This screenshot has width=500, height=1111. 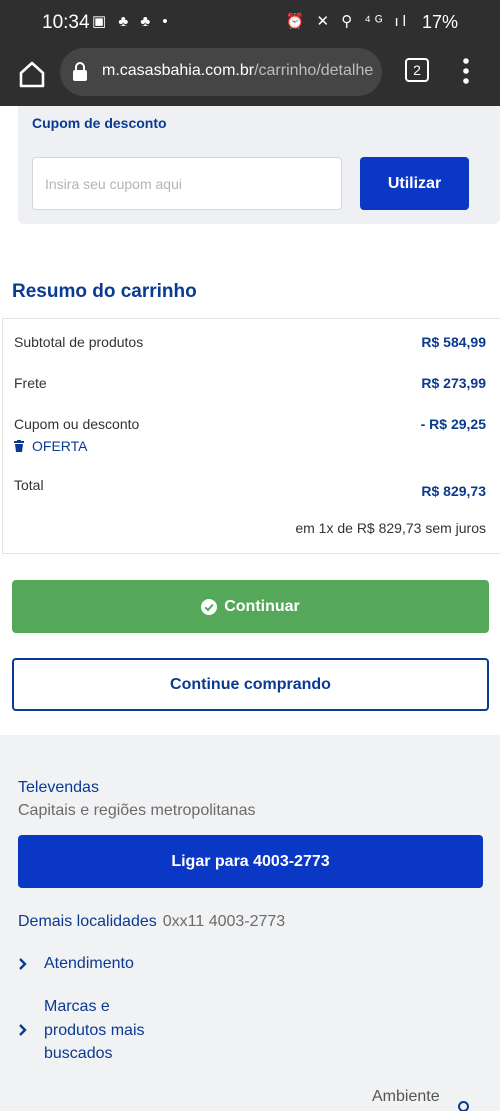 I want to click on remove-offer-link: OFERTA, so click(x=51, y=446).